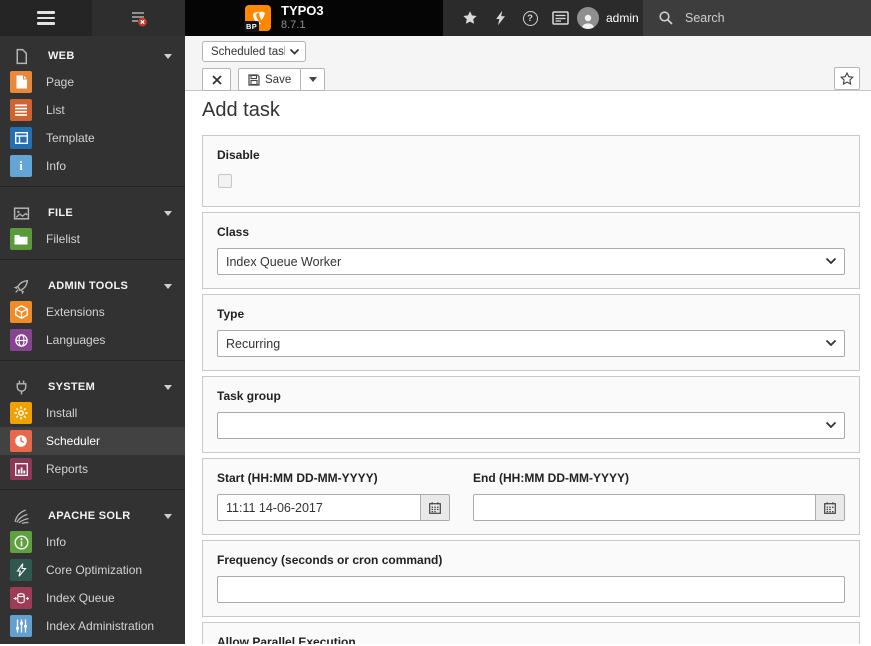 The width and height of the screenshot is (871, 646). I want to click on form-section-class: Class Index Queue Worker, so click(531, 250).